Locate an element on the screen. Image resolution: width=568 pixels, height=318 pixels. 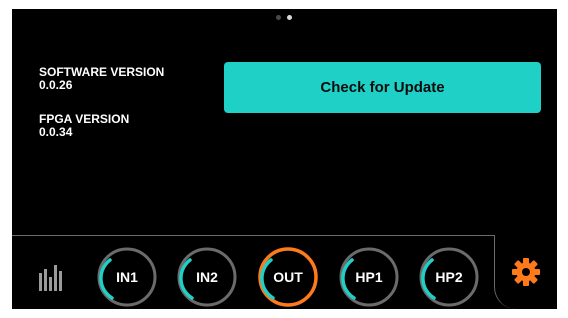
software-version-info: SOFTWARE VERSION 0.0.26 is located at coordinates (101, 79).